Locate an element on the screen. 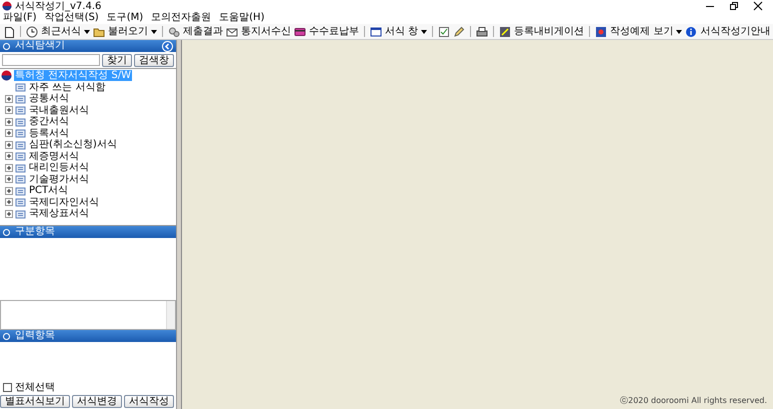  menu-item: 도구(M) is located at coordinates (125, 18).